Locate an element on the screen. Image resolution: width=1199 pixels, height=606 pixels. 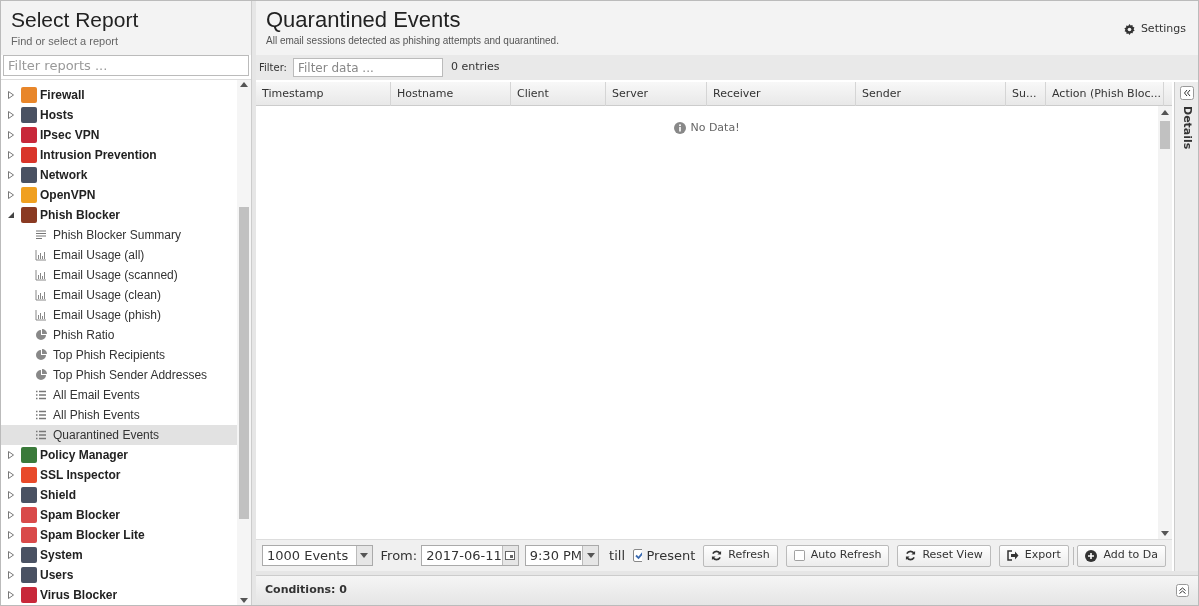
tree-item: IPsec VPN is located at coordinates (70, 135).